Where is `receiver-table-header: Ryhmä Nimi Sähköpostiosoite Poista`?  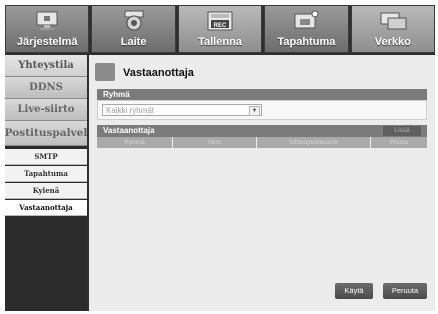
receiver-table-header: Ryhmä Nimi Sähköpostiosoite Poista is located at coordinates (262, 142).